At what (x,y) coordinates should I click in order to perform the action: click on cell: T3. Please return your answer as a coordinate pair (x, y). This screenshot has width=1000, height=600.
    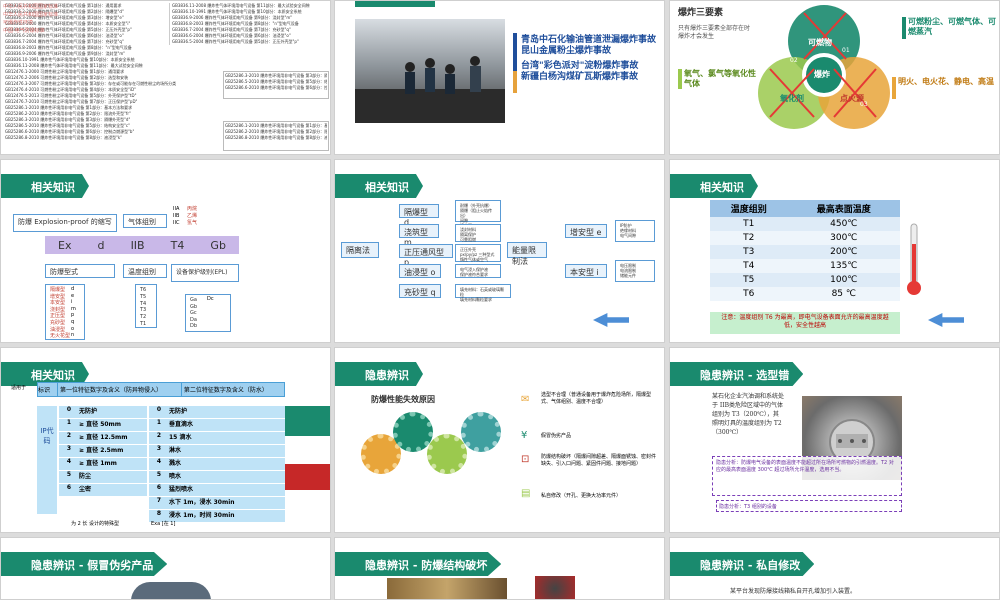
    Looking at the image, I should click on (749, 252).